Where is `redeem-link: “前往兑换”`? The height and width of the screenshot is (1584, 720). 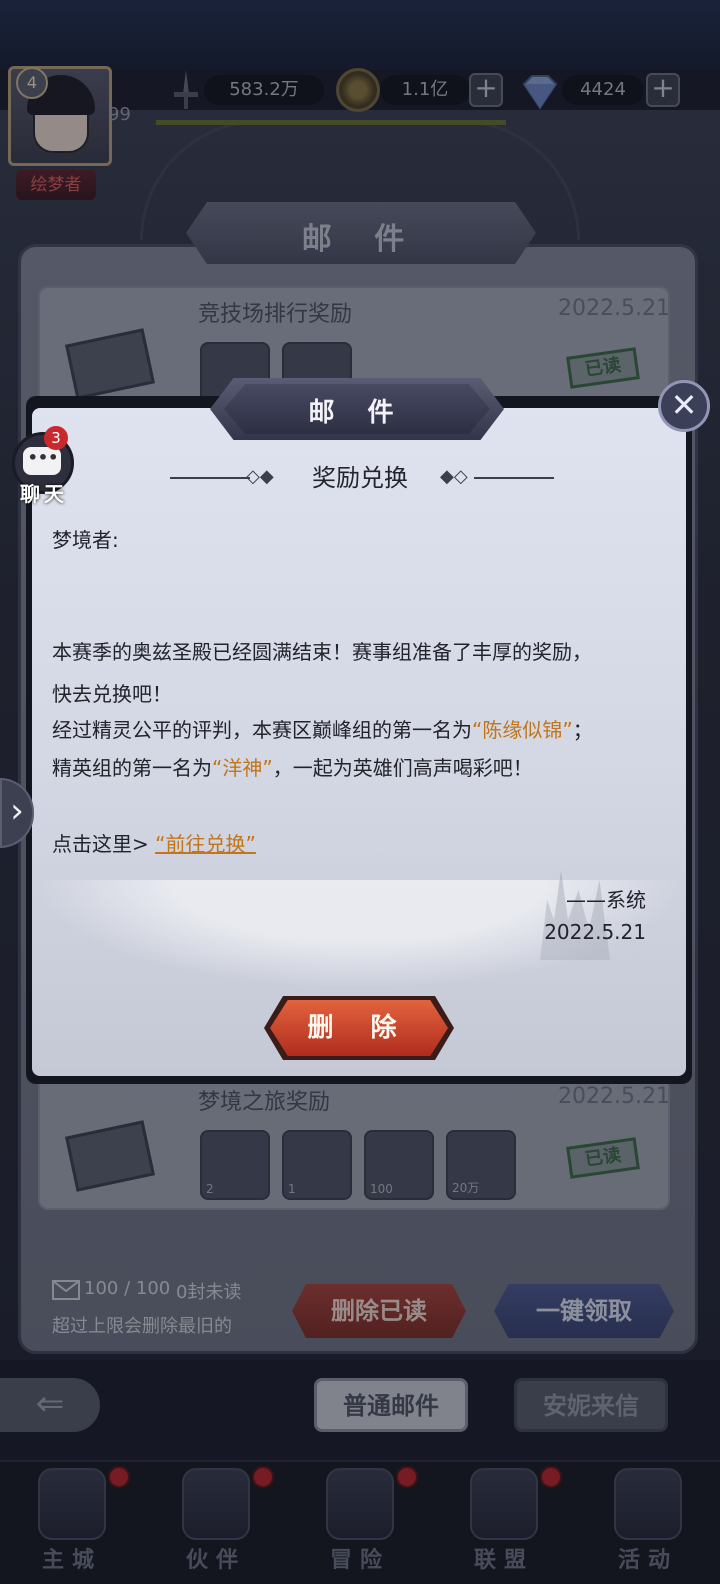
redeem-link: “前往兑换” is located at coordinates (205, 844).